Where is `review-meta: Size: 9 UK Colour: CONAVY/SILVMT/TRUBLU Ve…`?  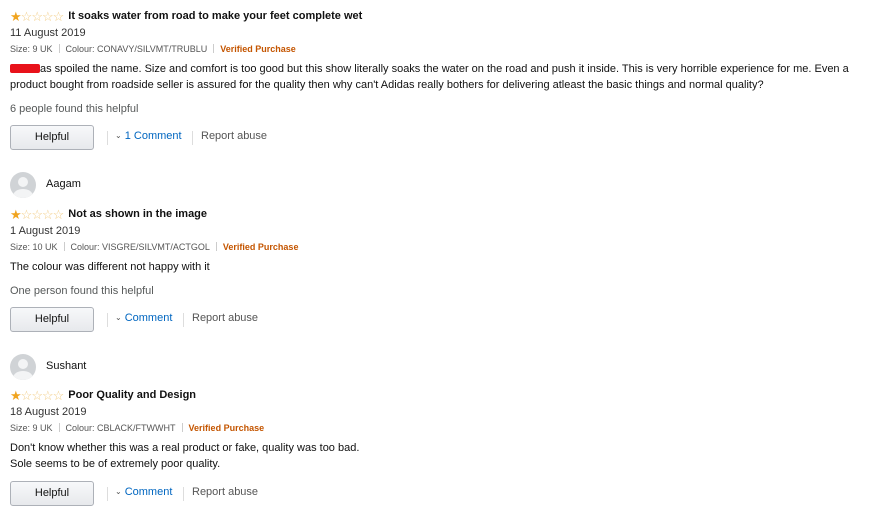 review-meta: Size: 9 UK Colour: CONAVY/SILVMT/TRUBLU Ve… is located at coordinates (443, 49).